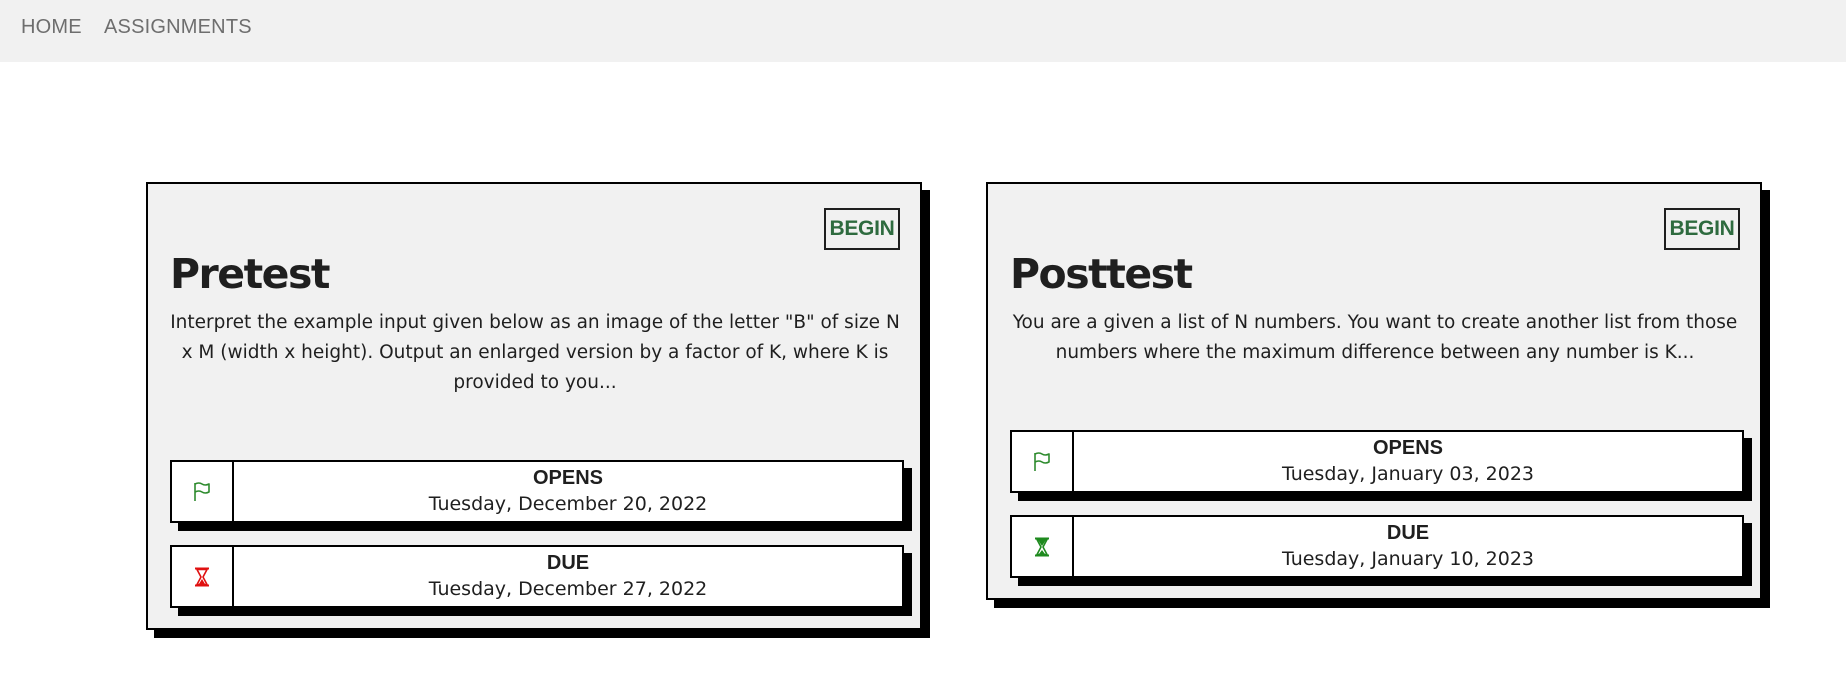  Describe the element at coordinates (923, 31) in the screenshot. I see `top-navbar: HOME ASSIGNMENTS` at that location.